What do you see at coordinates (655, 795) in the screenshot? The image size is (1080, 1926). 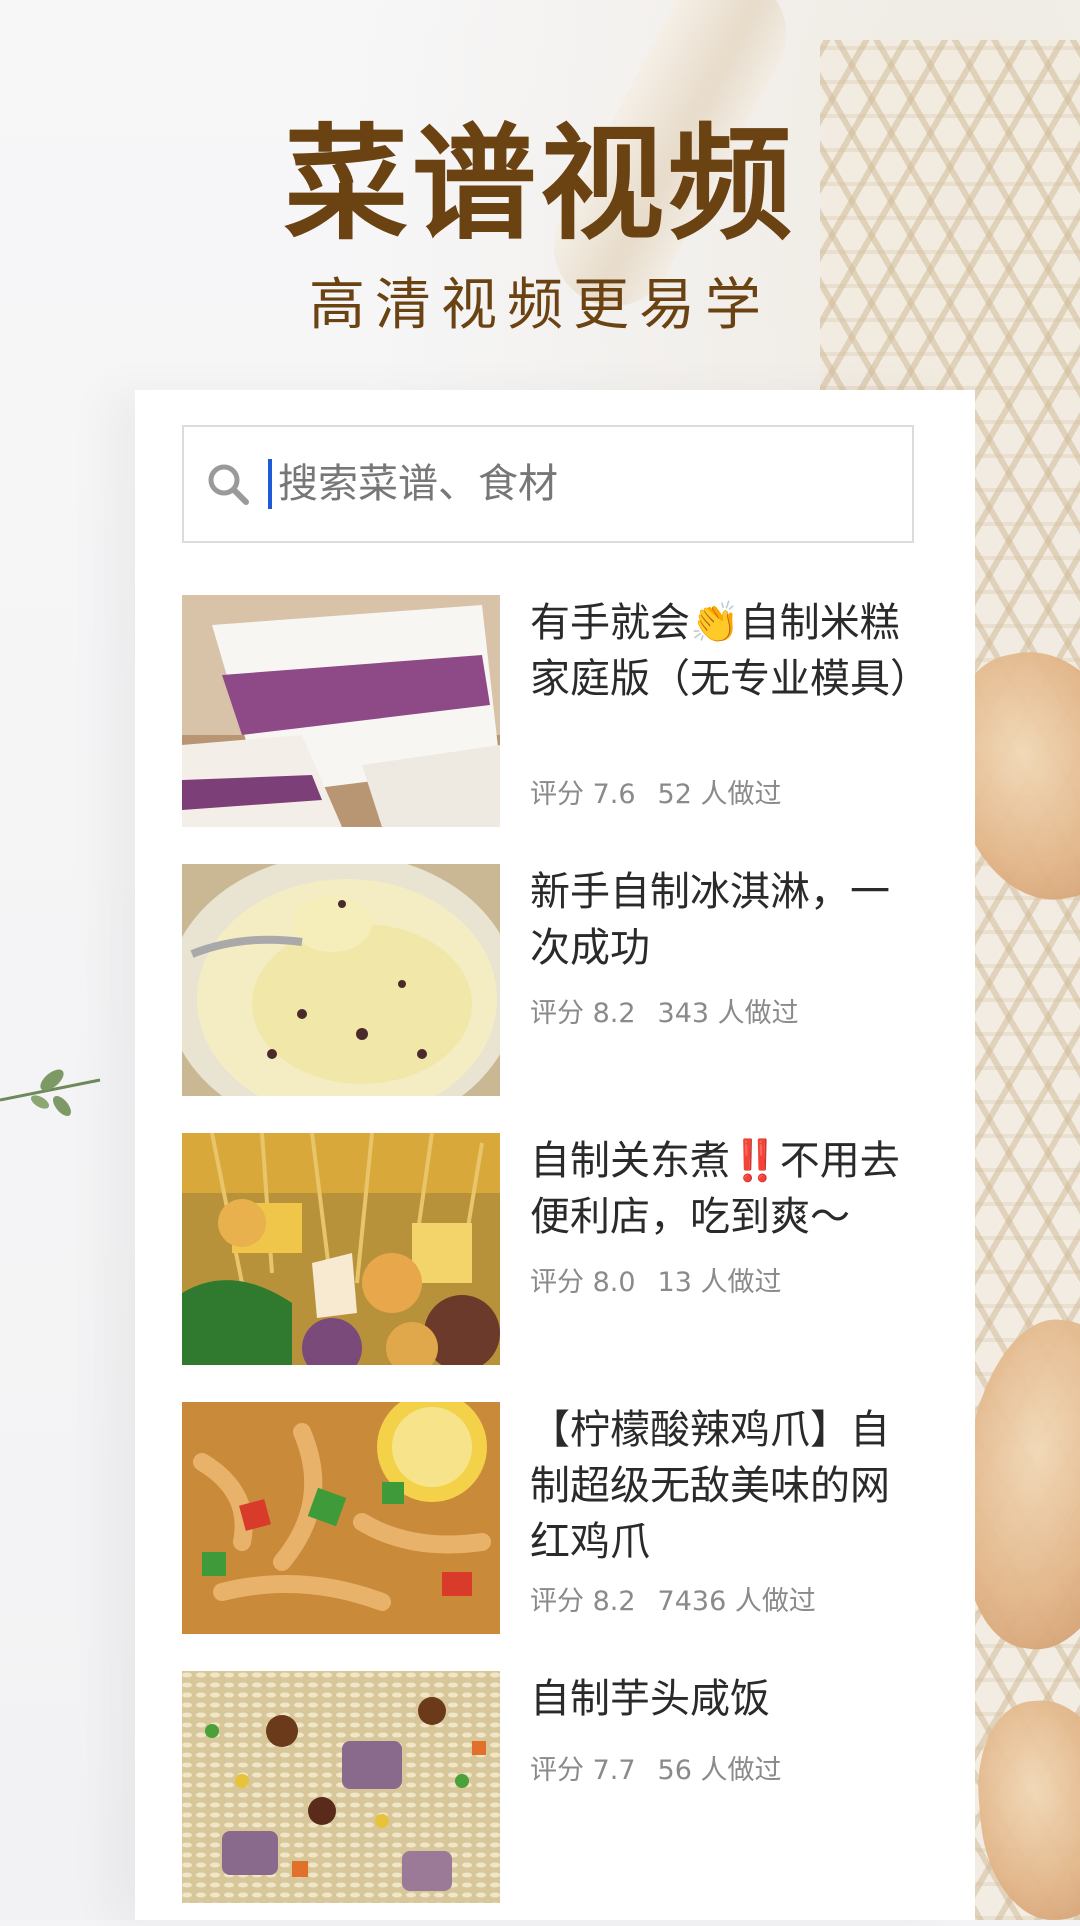 I see `recipe-meta: 评分 7.6 52 人做过` at bounding box center [655, 795].